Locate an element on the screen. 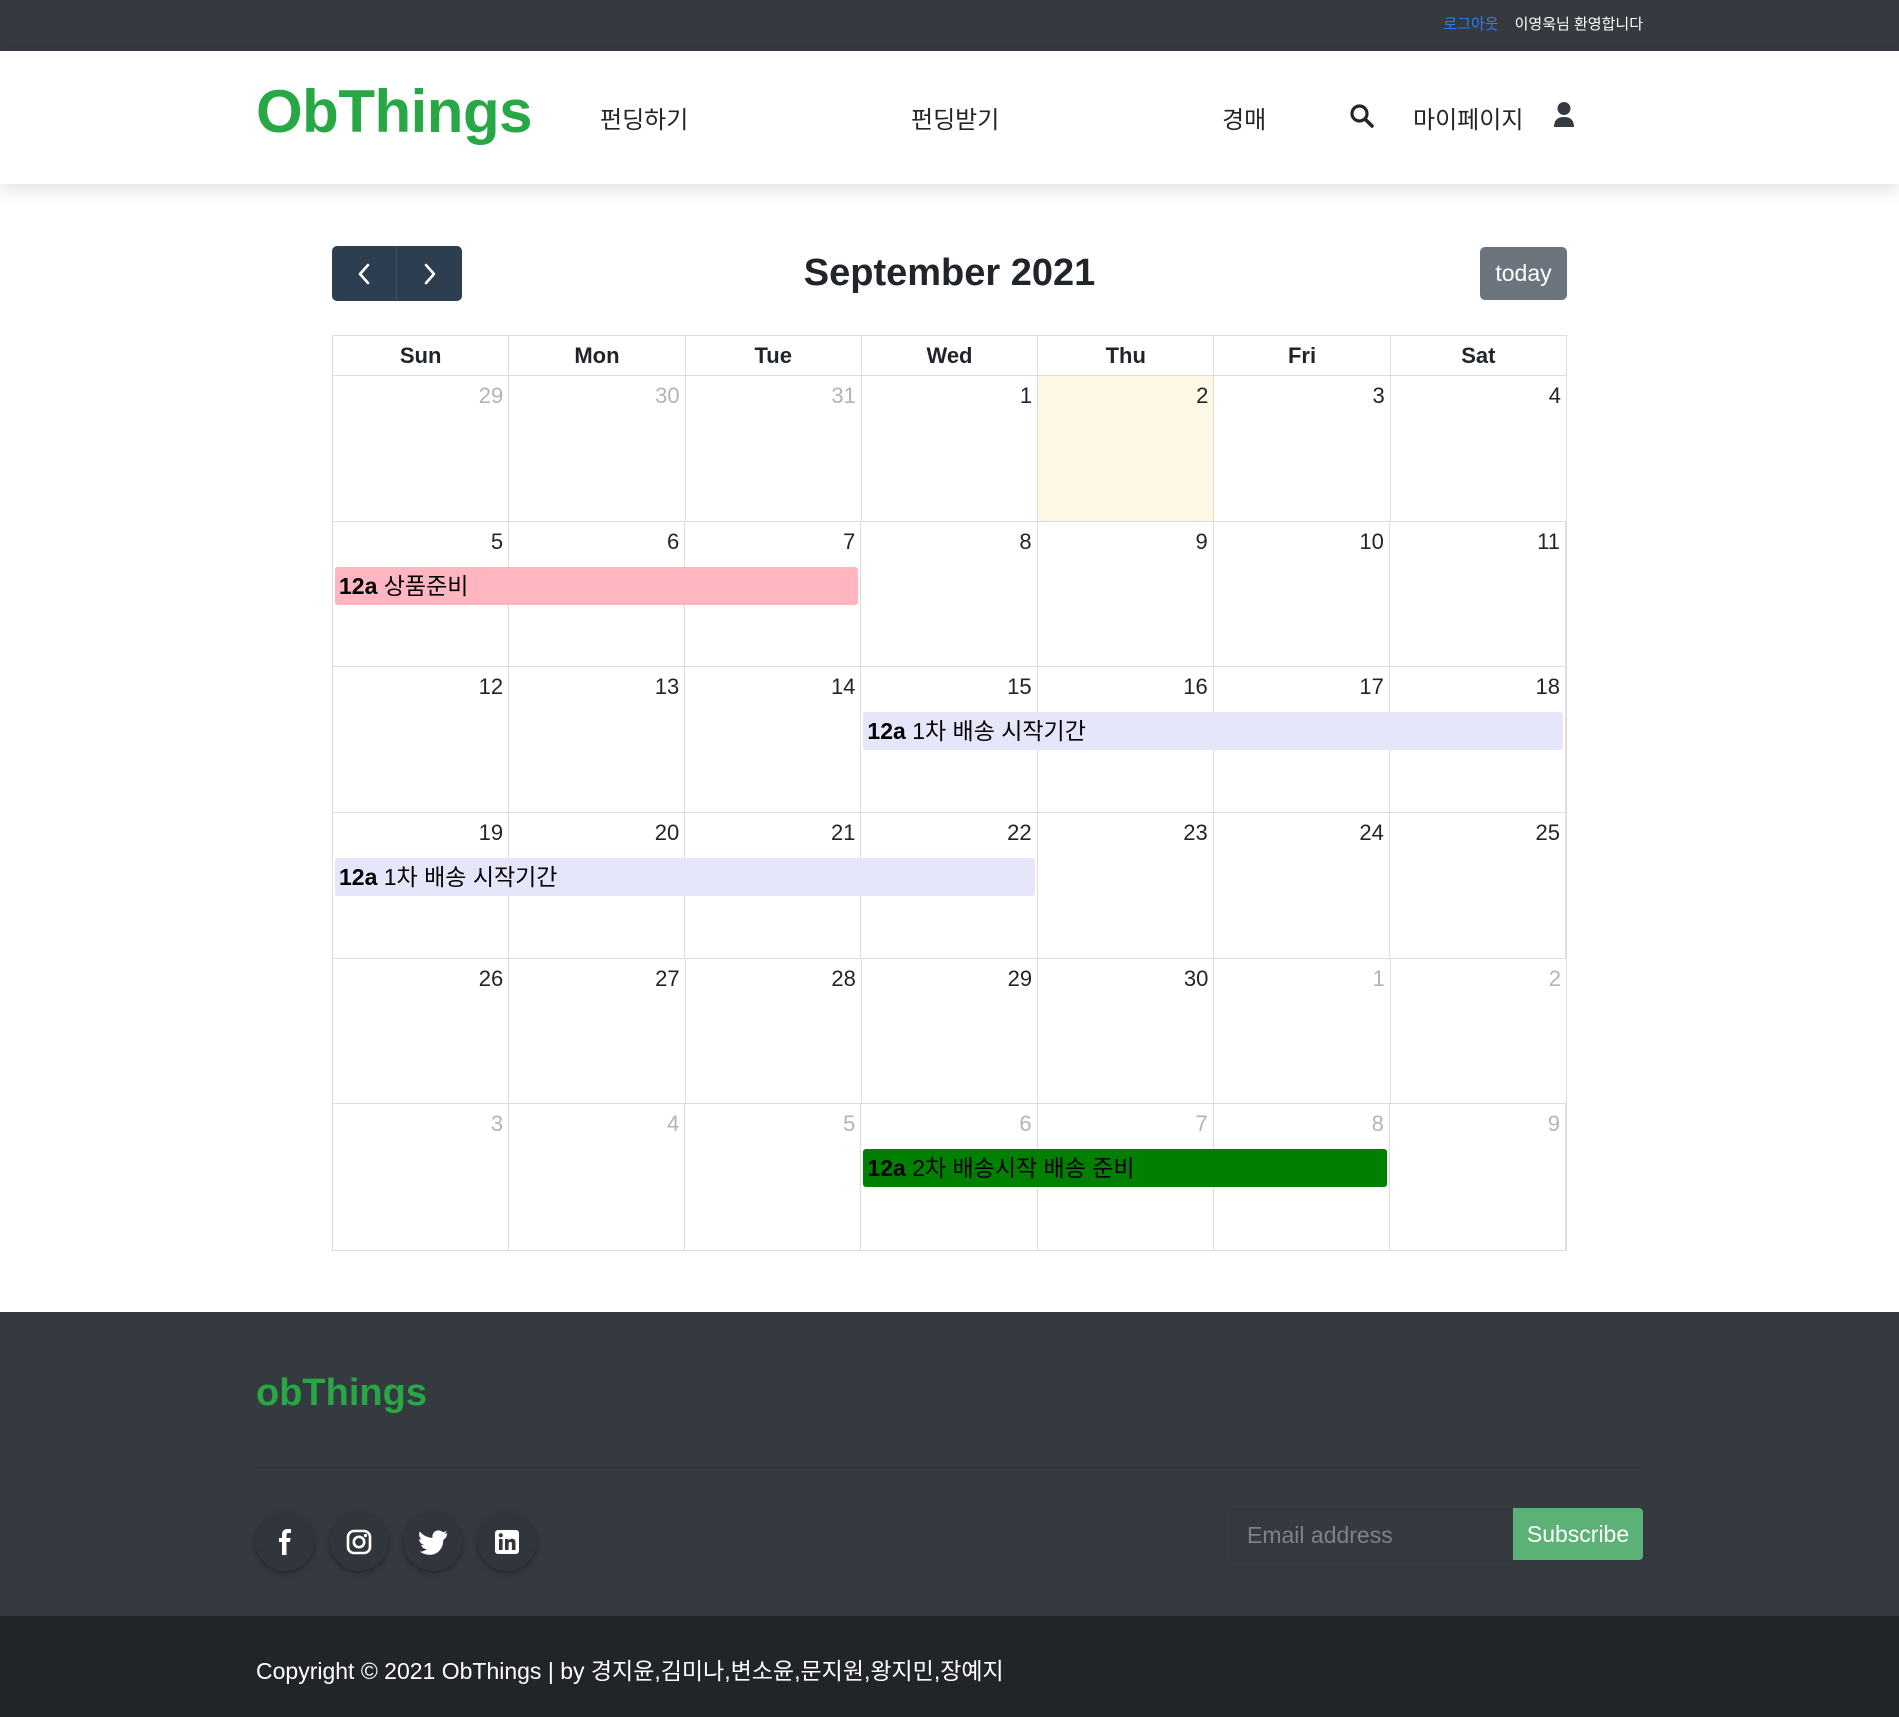 The image size is (1899, 1717). day-number: 23 is located at coordinates (1195, 833).